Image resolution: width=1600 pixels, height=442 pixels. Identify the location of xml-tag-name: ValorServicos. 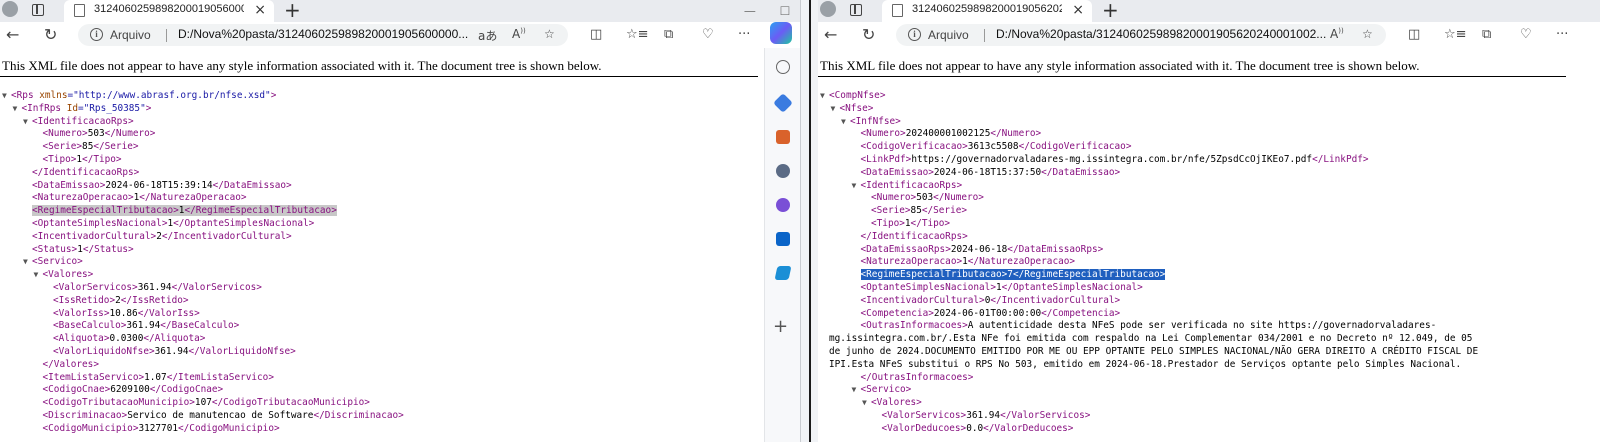
(219, 287).